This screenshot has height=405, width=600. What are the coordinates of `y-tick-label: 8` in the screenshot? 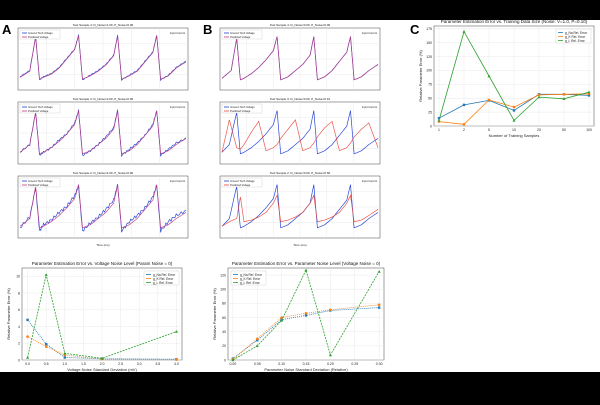 It's located at (19, 293).